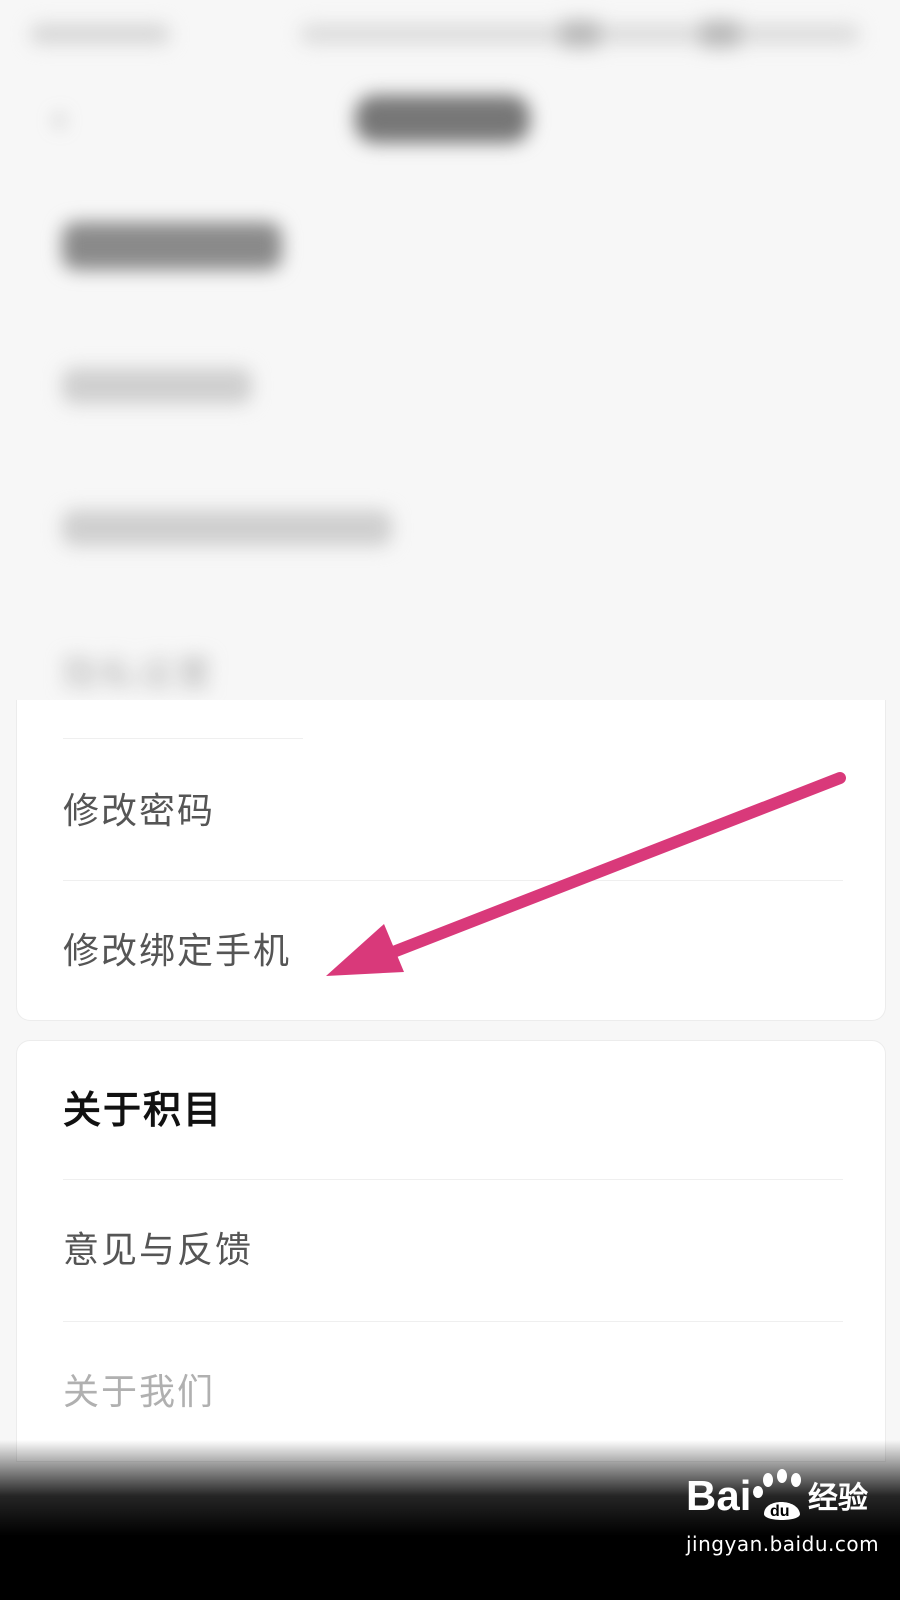 Image resolution: width=900 pixels, height=1600 pixels. I want to click on back-arrow-icon: ‹, so click(72, 120).